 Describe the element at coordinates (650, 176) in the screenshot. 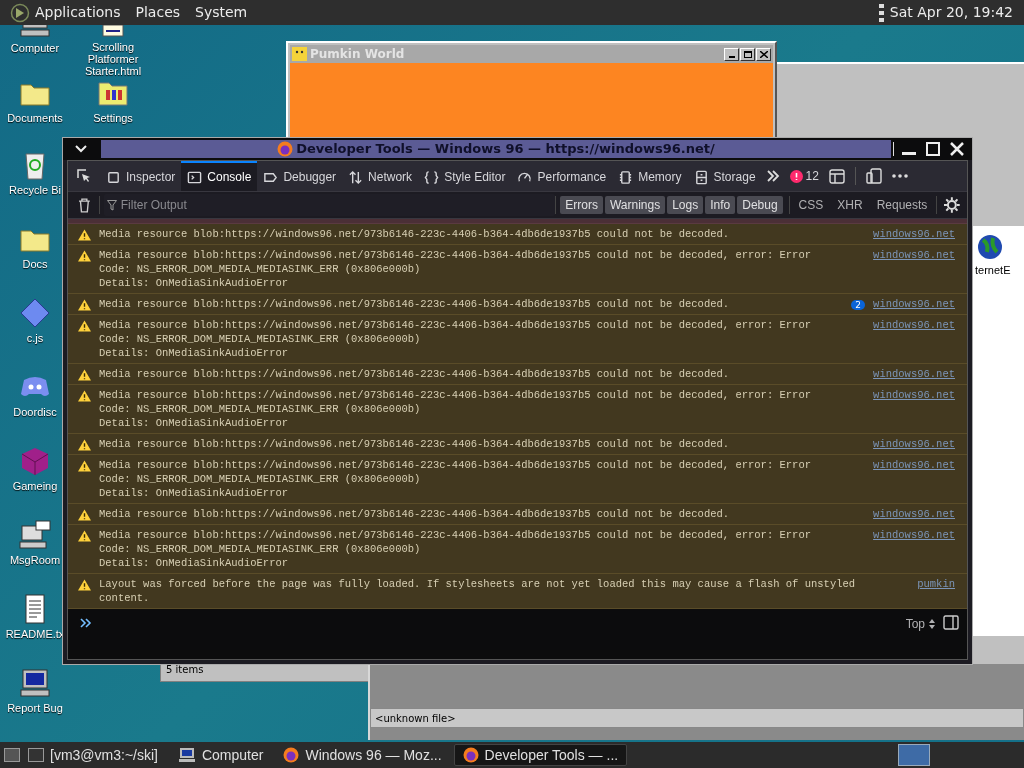

I see `devtools-tab: Memory` at that location.